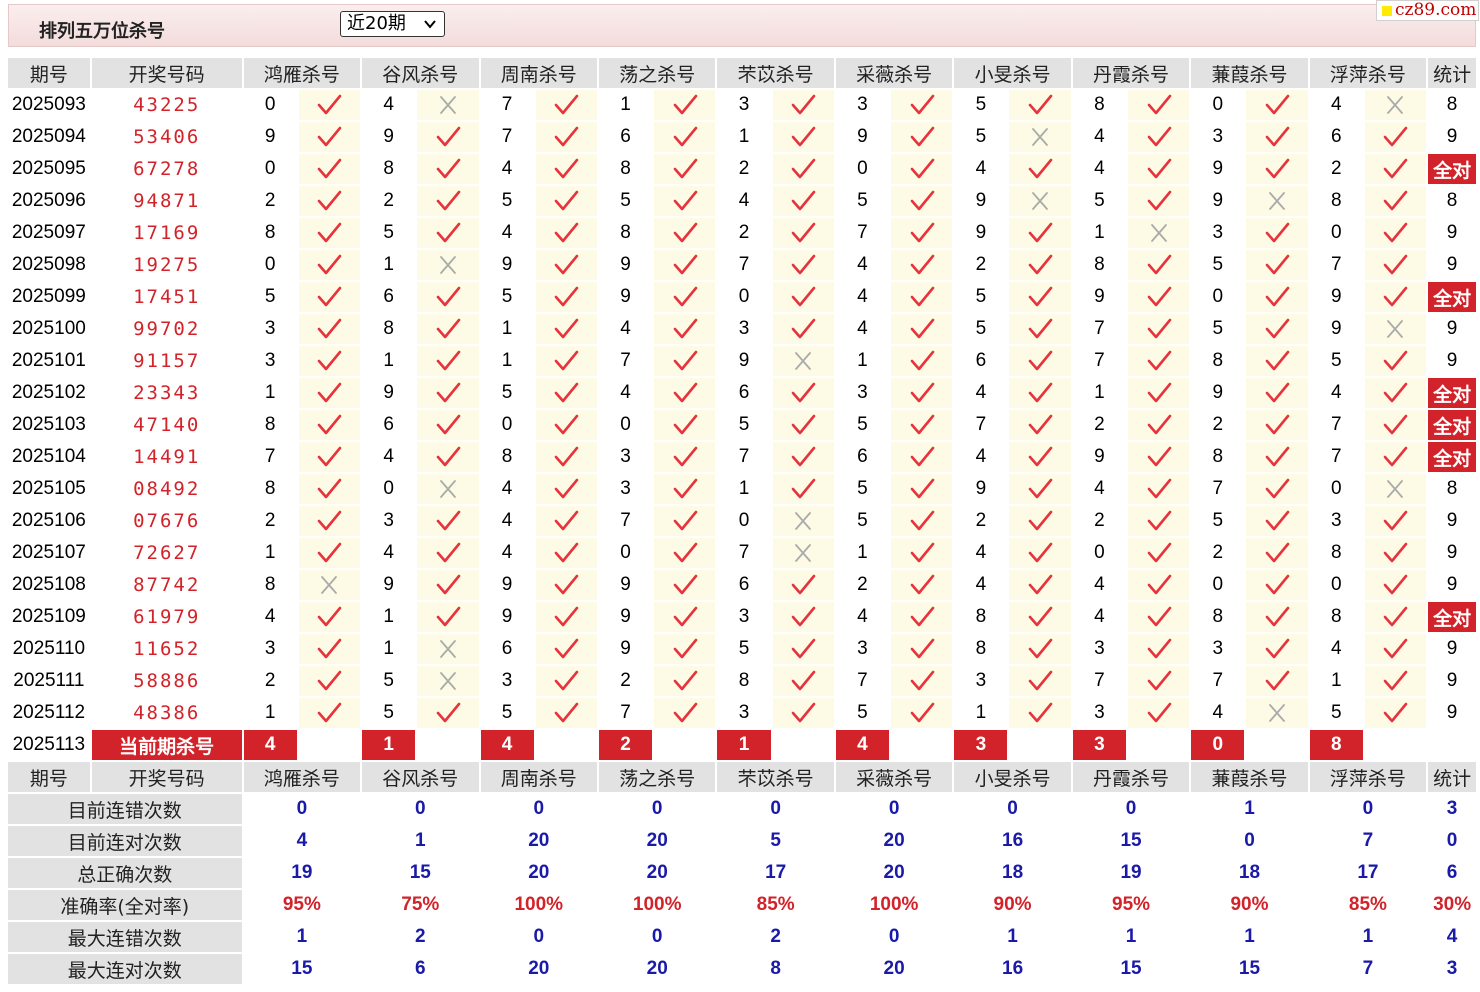  What do you see at coordinates (166, 617) in the screenshot?
I see `draw-numbers: 61979` at bounding box center [166, 617].